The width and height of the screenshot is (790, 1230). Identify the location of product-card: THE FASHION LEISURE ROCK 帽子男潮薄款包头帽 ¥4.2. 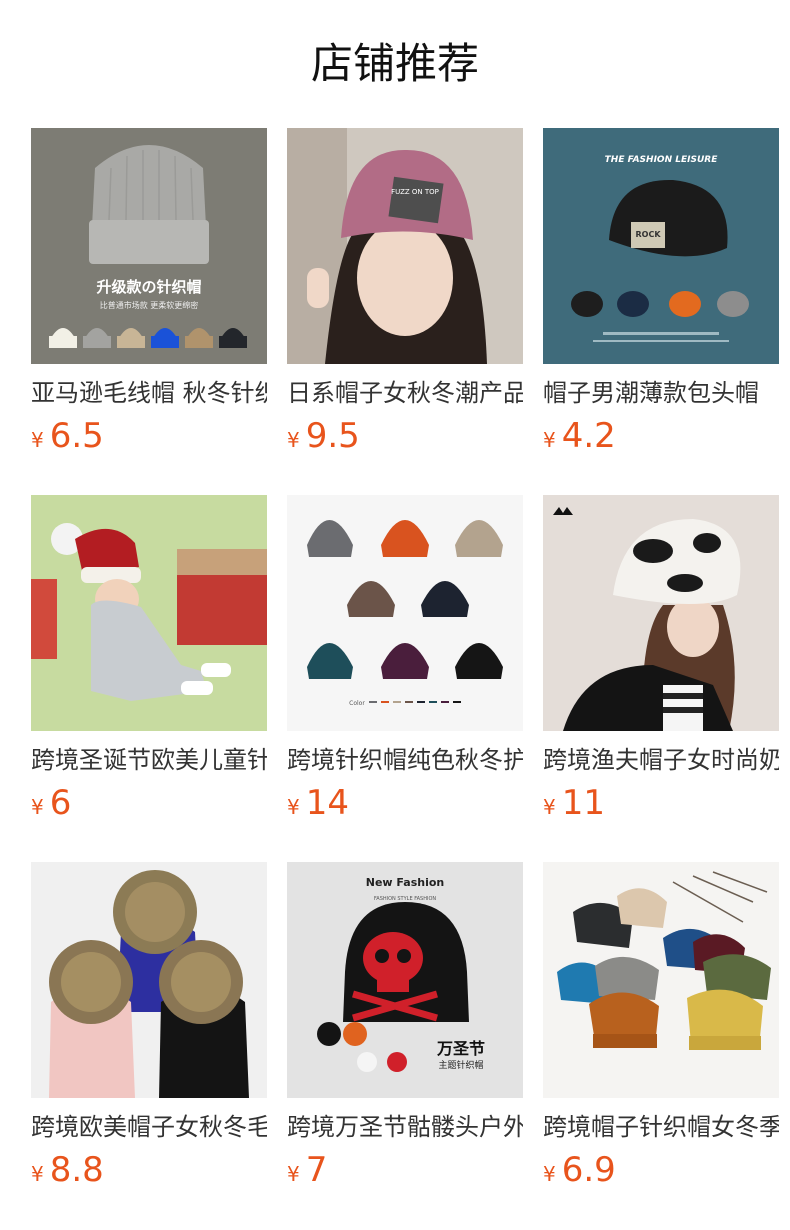
(661, 293).